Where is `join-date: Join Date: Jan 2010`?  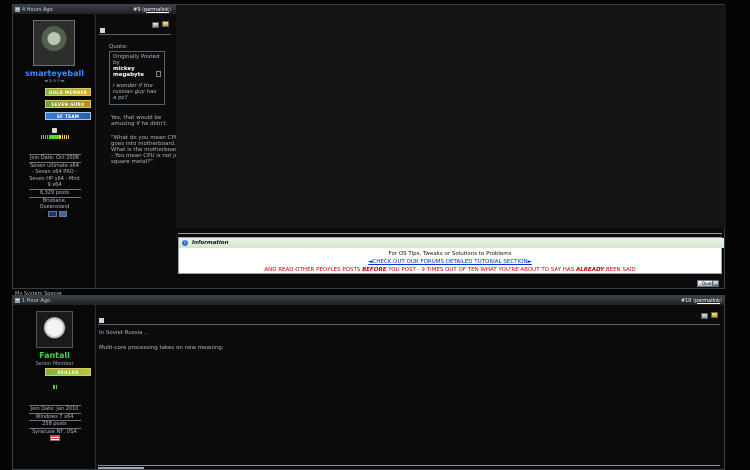
join-date: Join Date: Jan 2010 is located at coordinates (54, 409).